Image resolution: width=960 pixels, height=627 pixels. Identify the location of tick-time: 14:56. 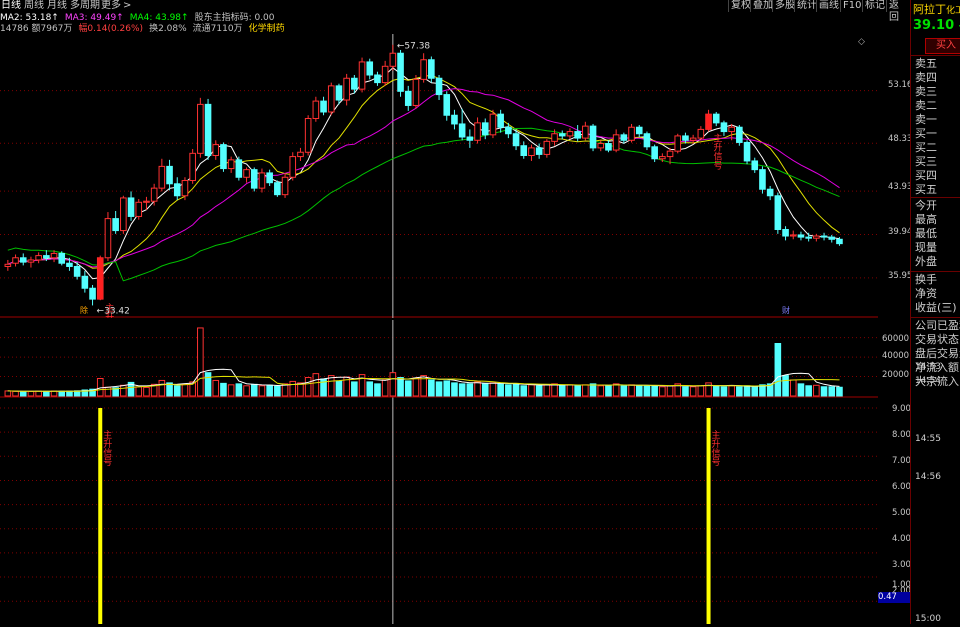
(928, 477).